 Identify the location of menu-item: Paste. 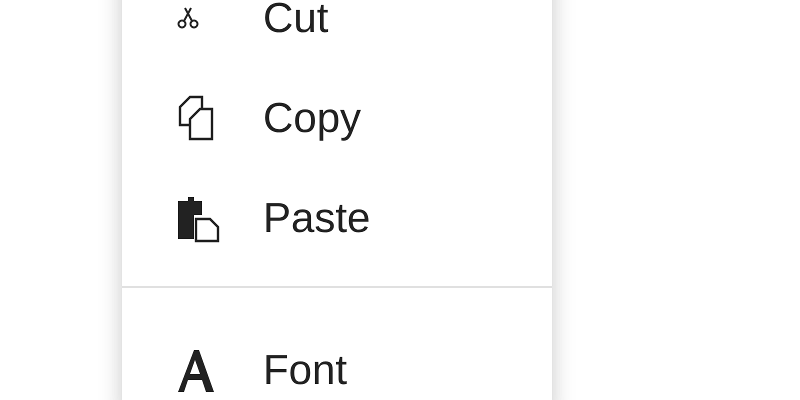
(337, 218).